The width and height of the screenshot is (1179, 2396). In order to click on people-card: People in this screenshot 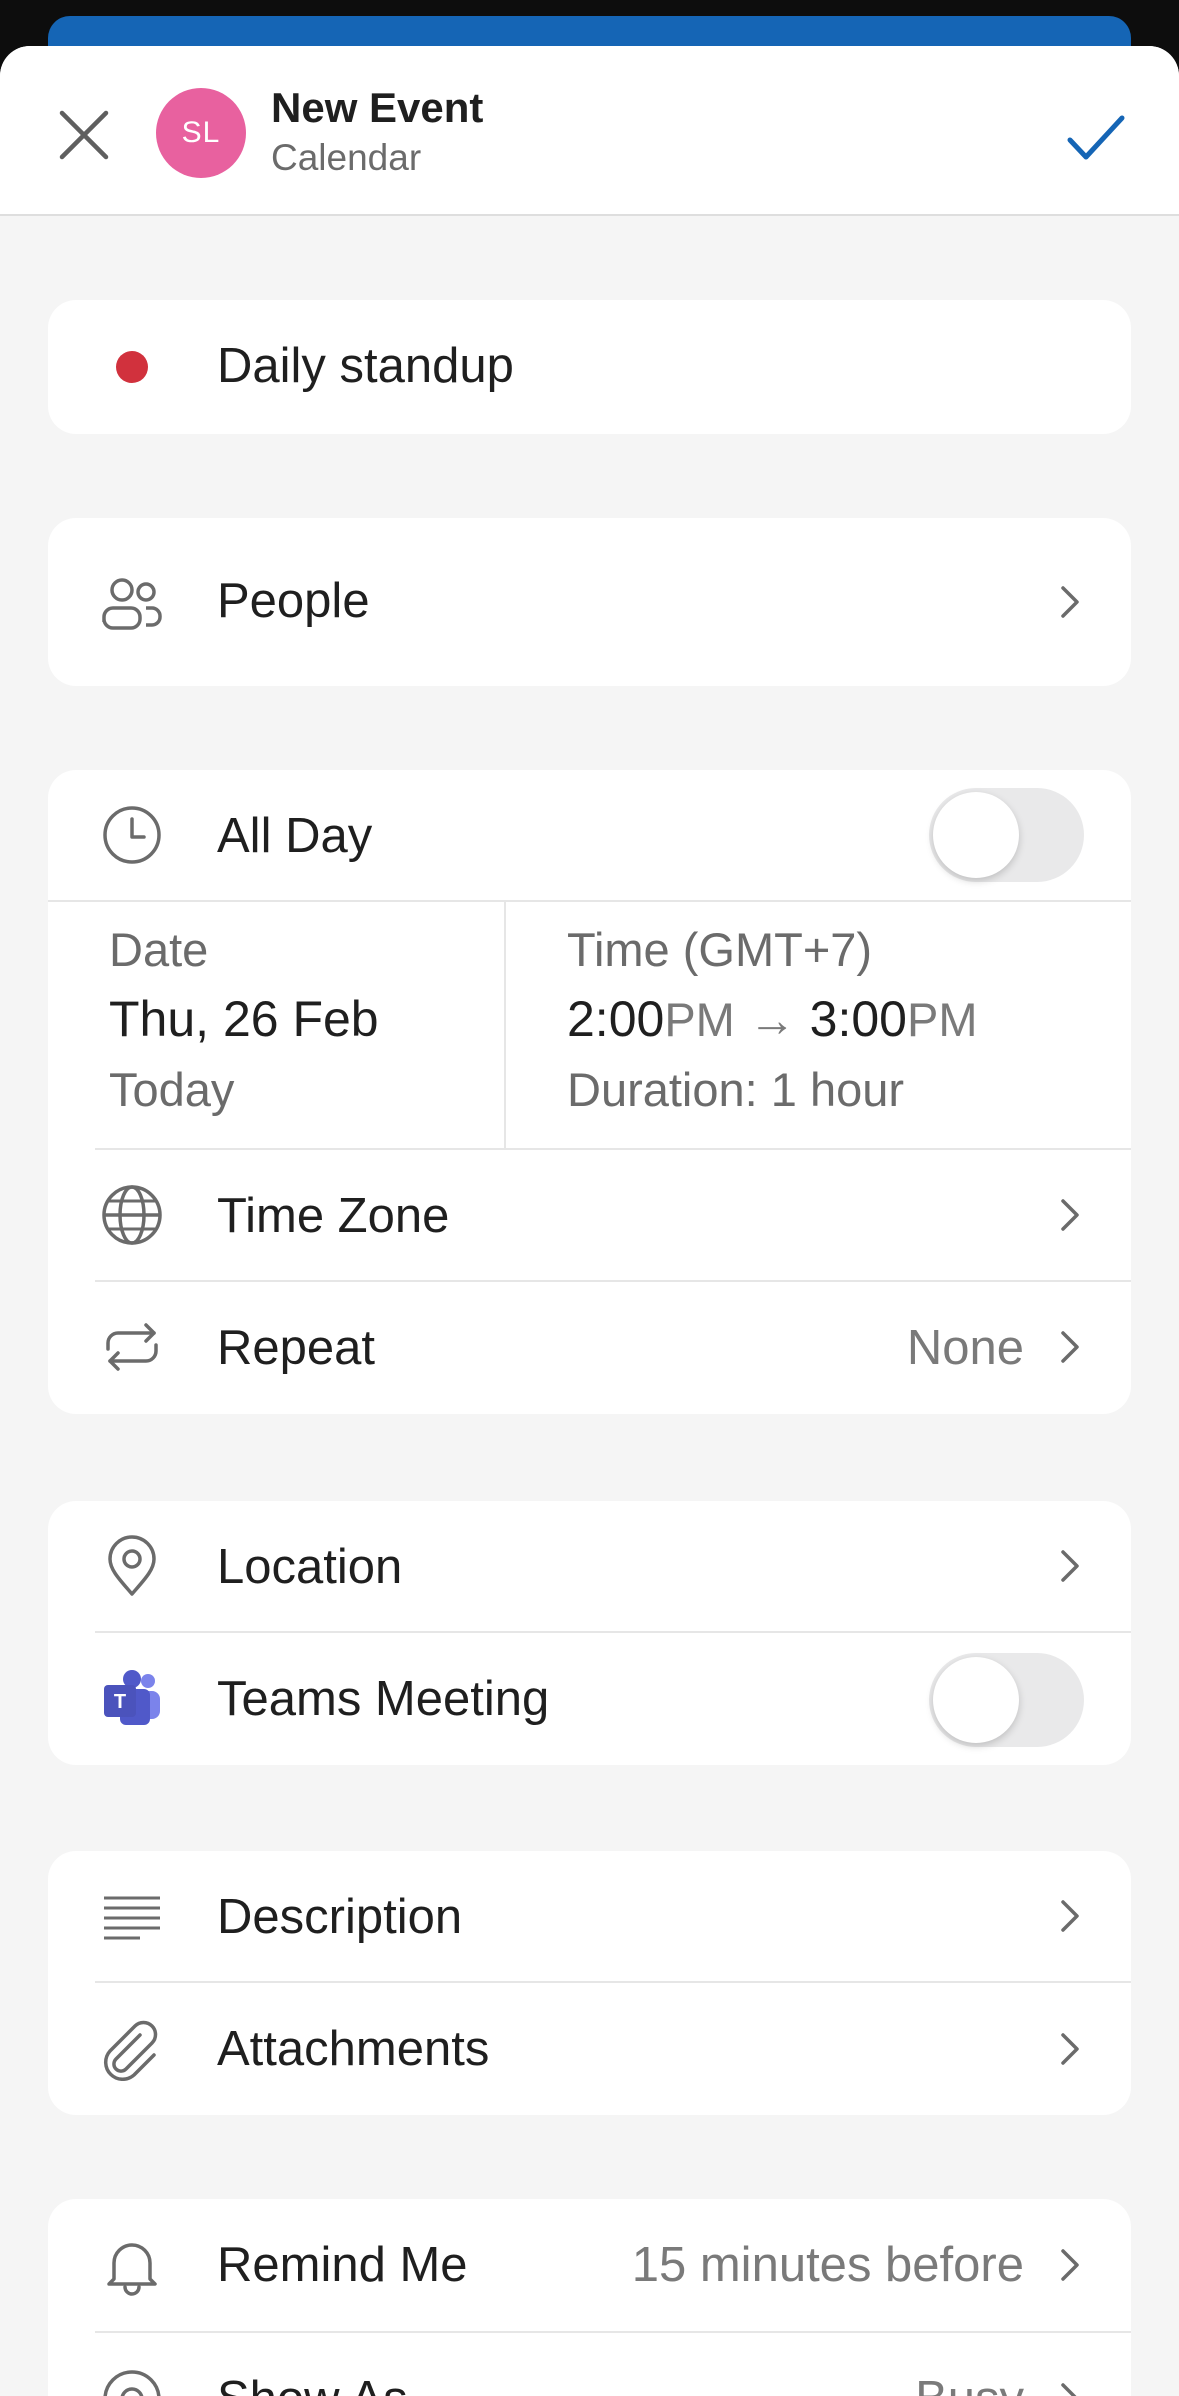, I will do `click(589, 602)`.